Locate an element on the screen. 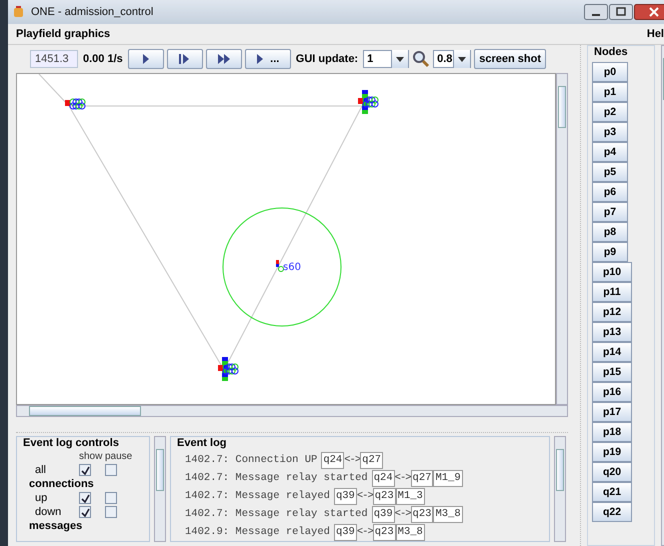 The height and width of the screenshot is (546, 664). node-button: p8 is located at coordinates (610, 232).